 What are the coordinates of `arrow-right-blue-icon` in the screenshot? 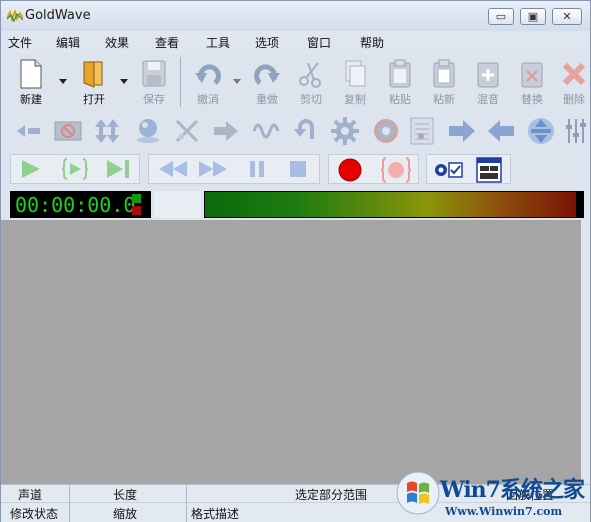 It's located at (462, 131).